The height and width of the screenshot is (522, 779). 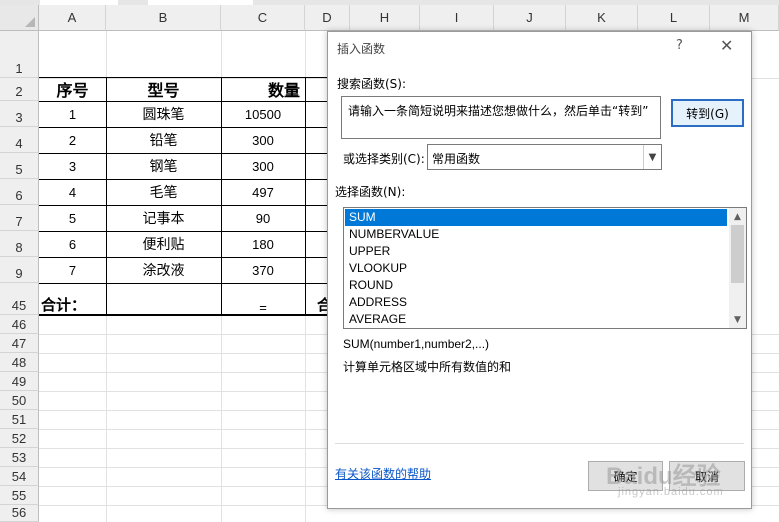 I want to click on row-header-46: 46, so click(x=19, y=324).